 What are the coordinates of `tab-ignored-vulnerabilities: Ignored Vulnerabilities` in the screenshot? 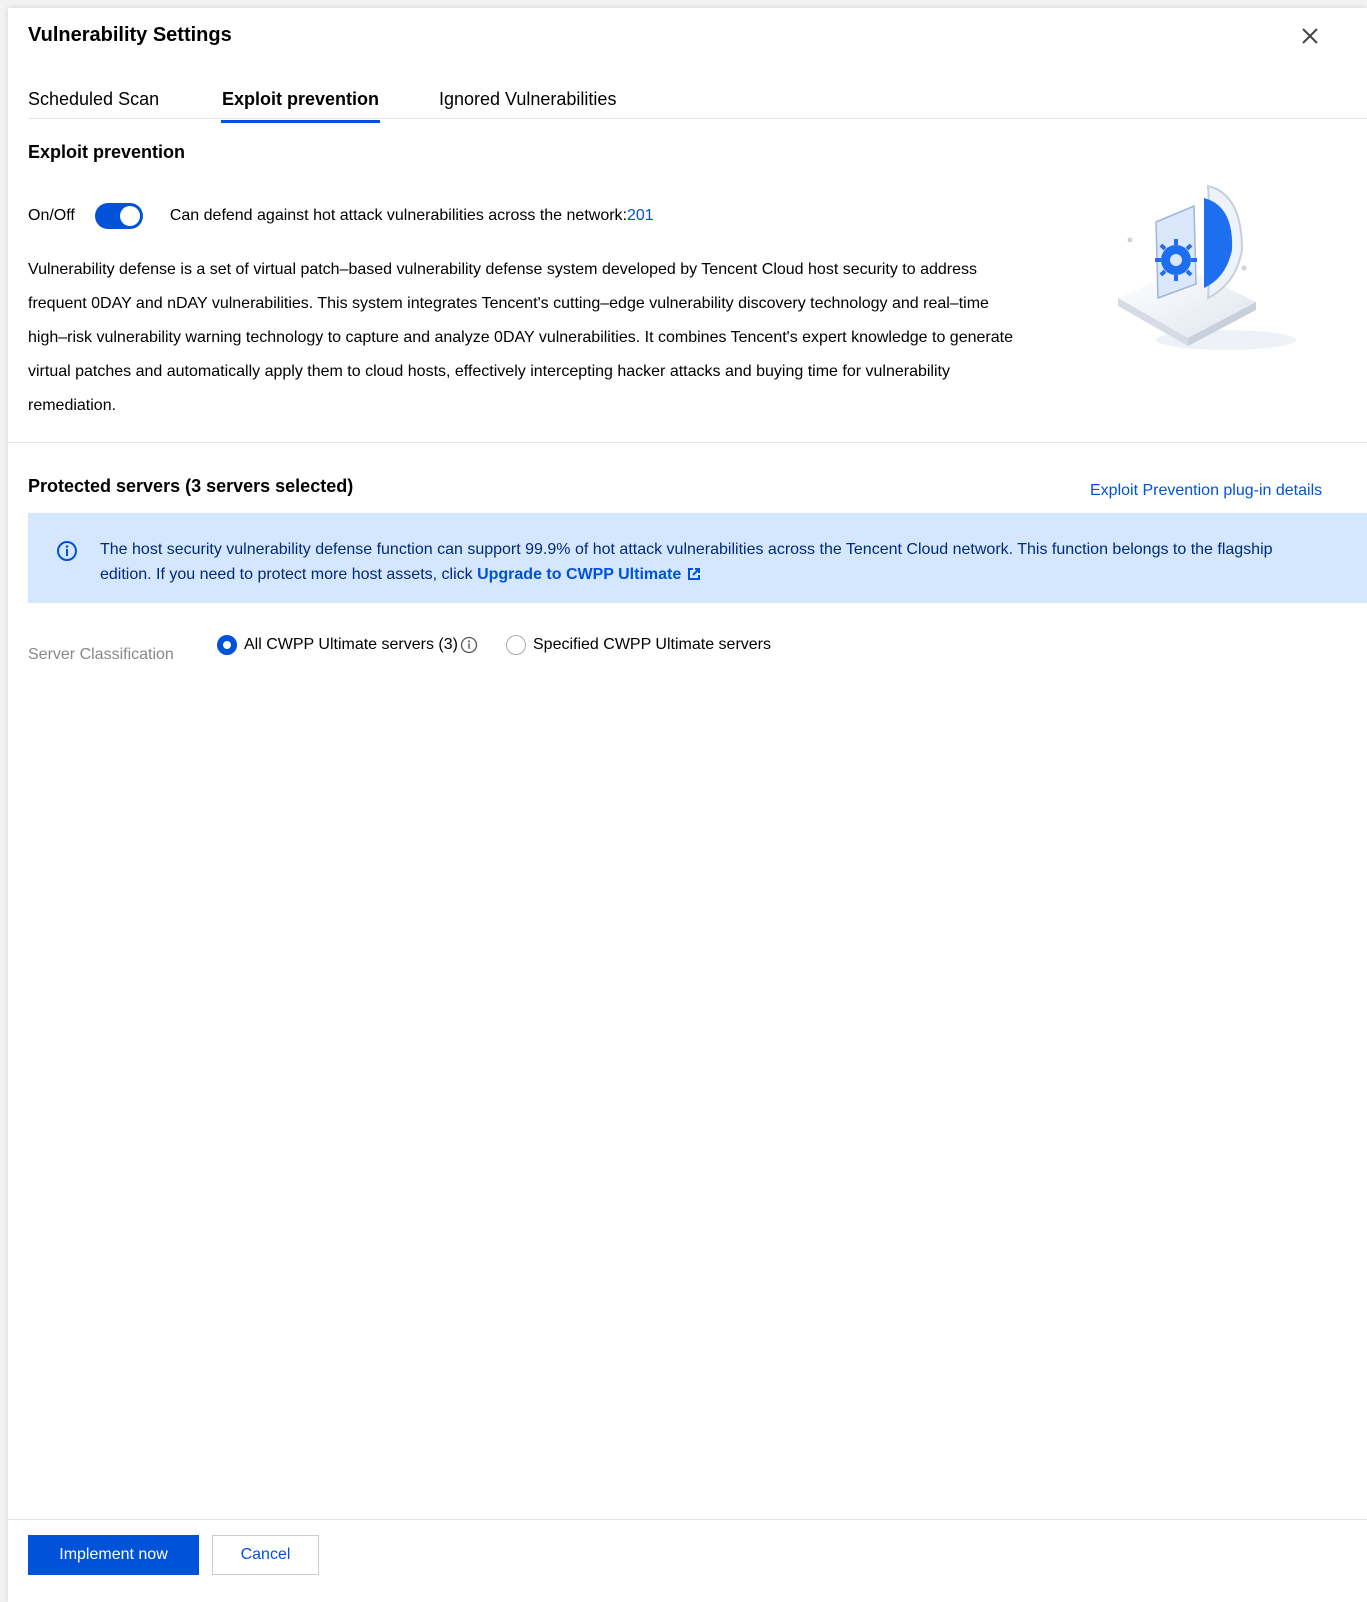 It's located at (527, 99).